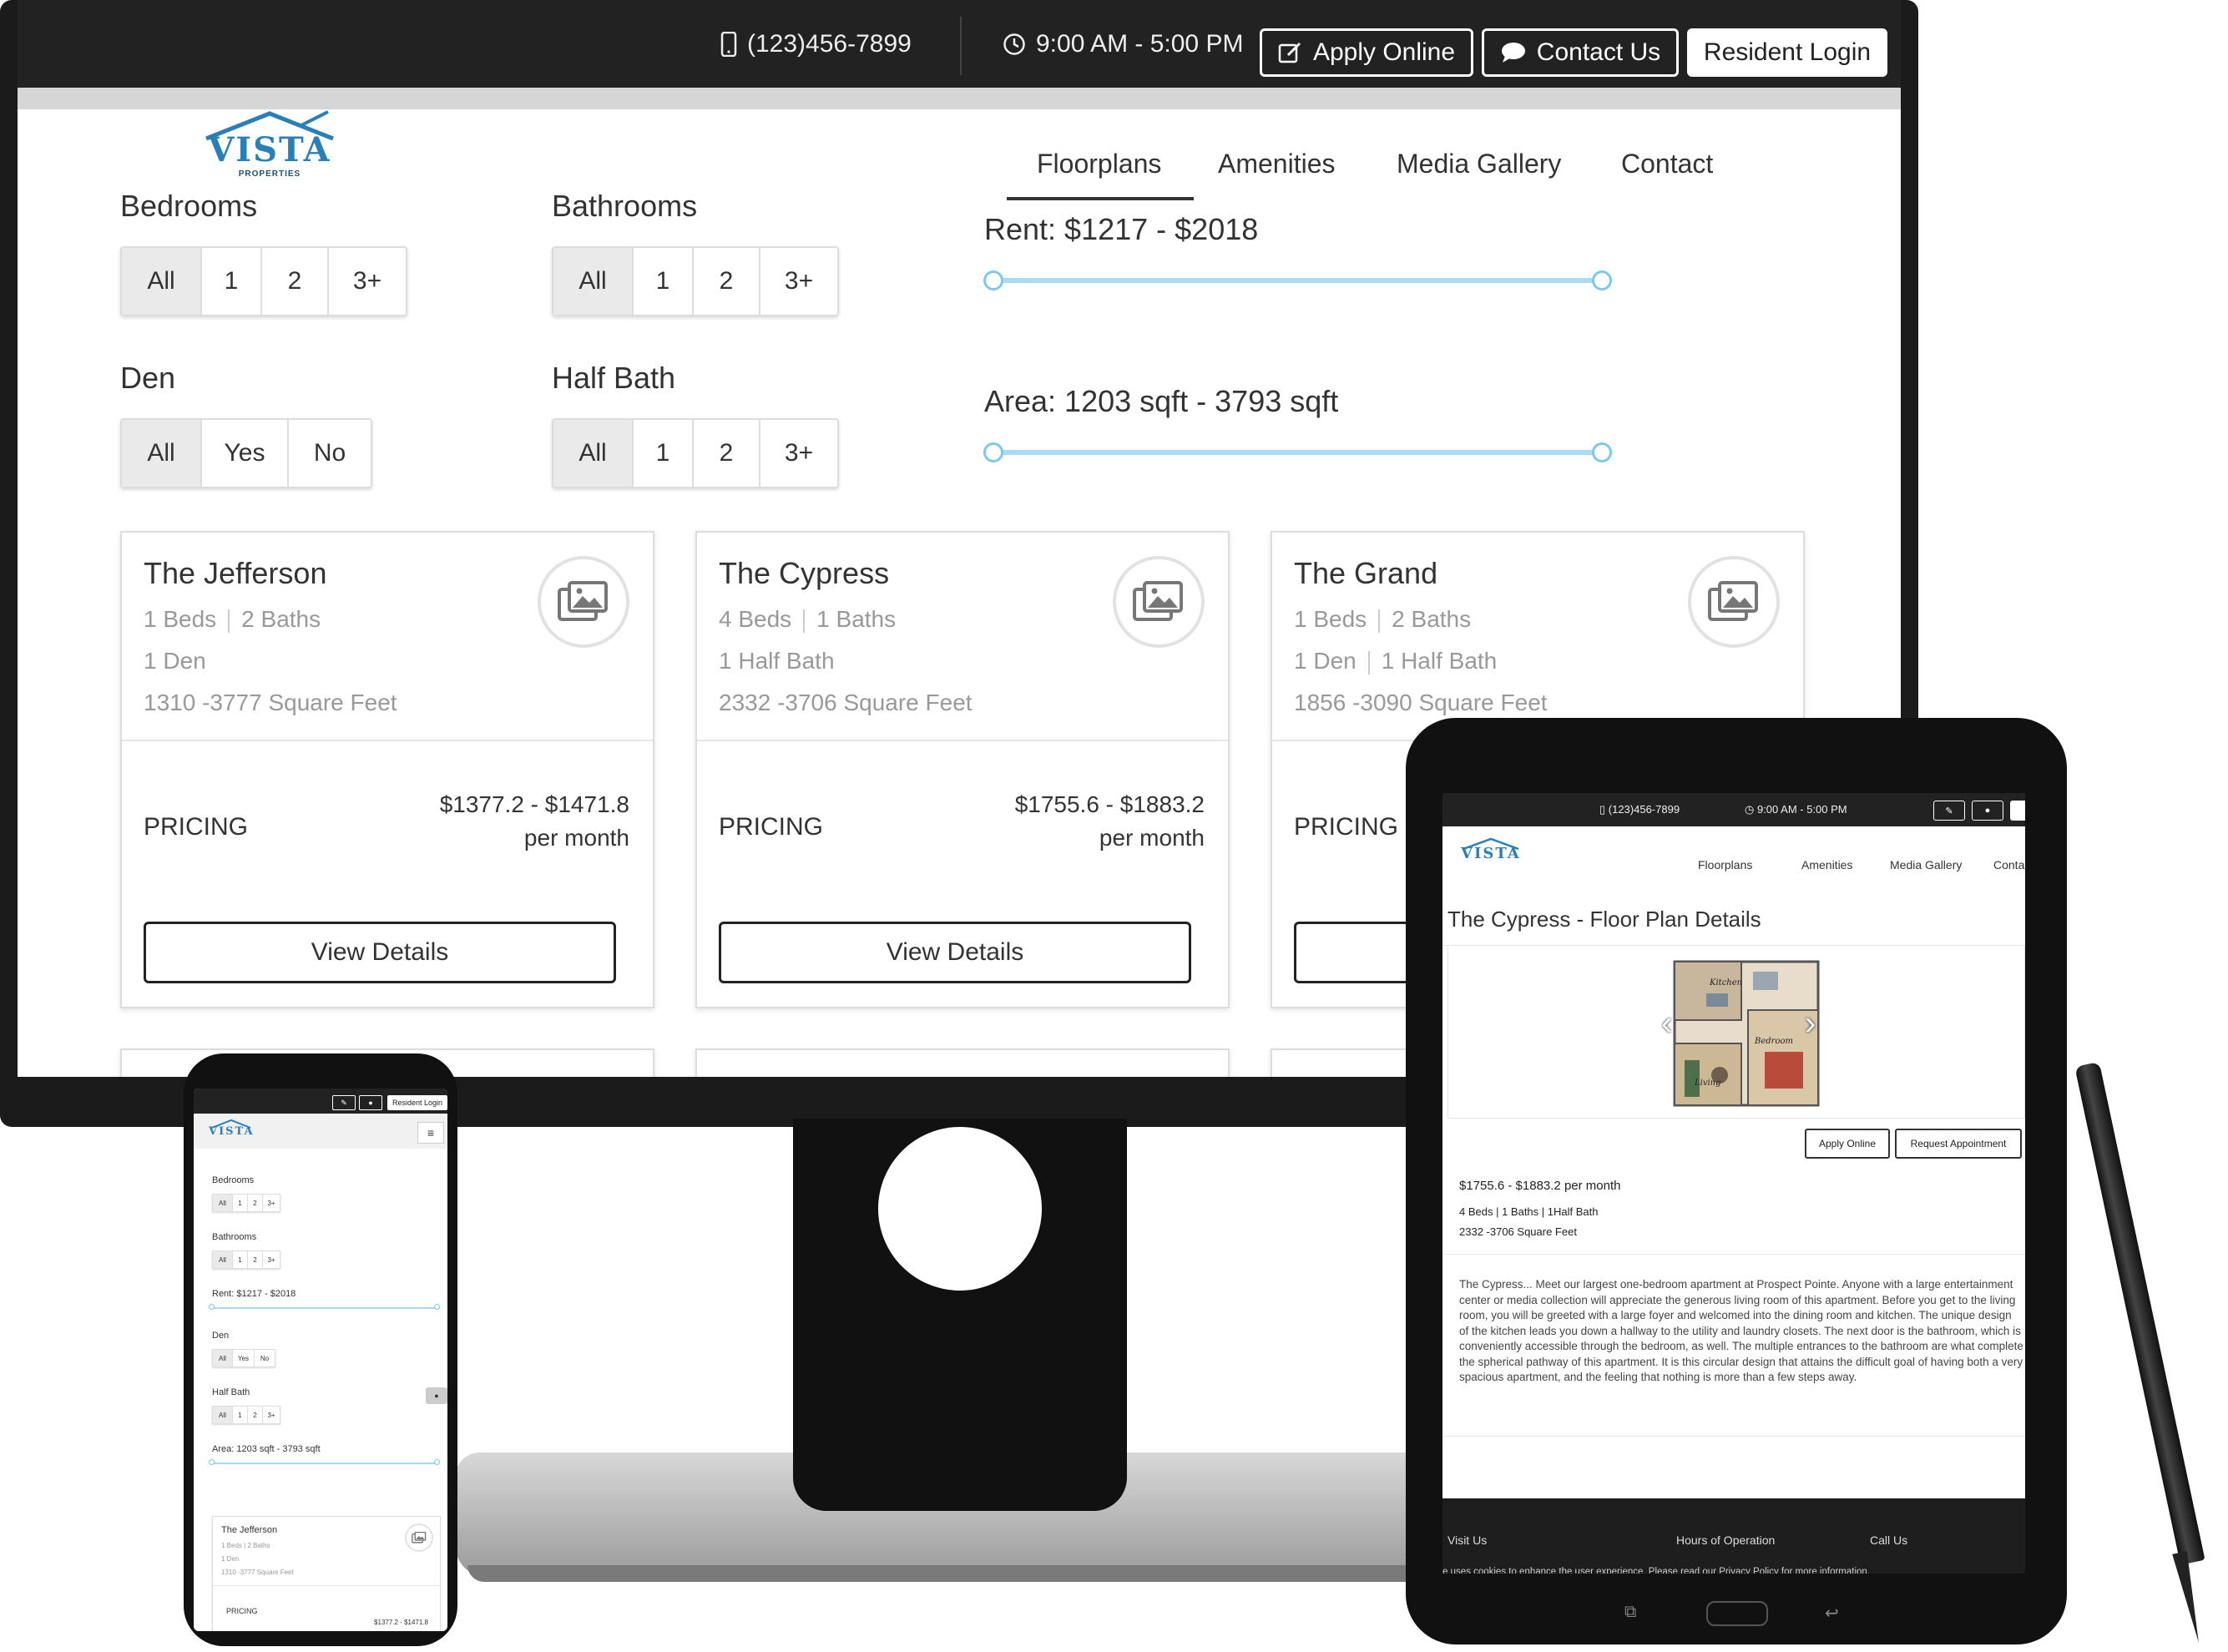  What do you see at coordinates (1725, 864) in the screenshot?
I see `tablet-nav-floorplans: Floorplans` at bounding box center [1725, 864].